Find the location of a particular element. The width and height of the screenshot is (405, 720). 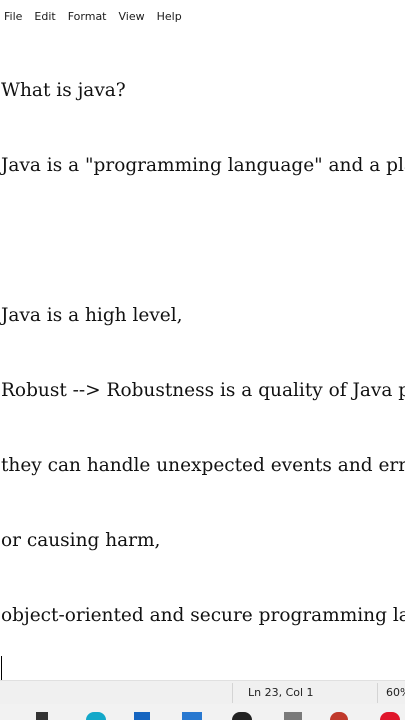

text-line: Java is a high level, is located at coordinates (92, 315).